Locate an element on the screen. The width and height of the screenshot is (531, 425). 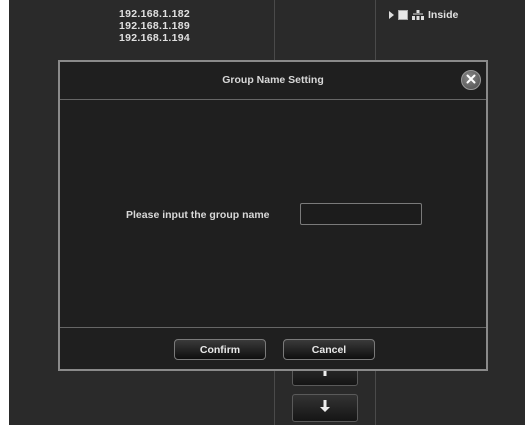
tree-item-inside: Inside is located at coordinates (423, 15).